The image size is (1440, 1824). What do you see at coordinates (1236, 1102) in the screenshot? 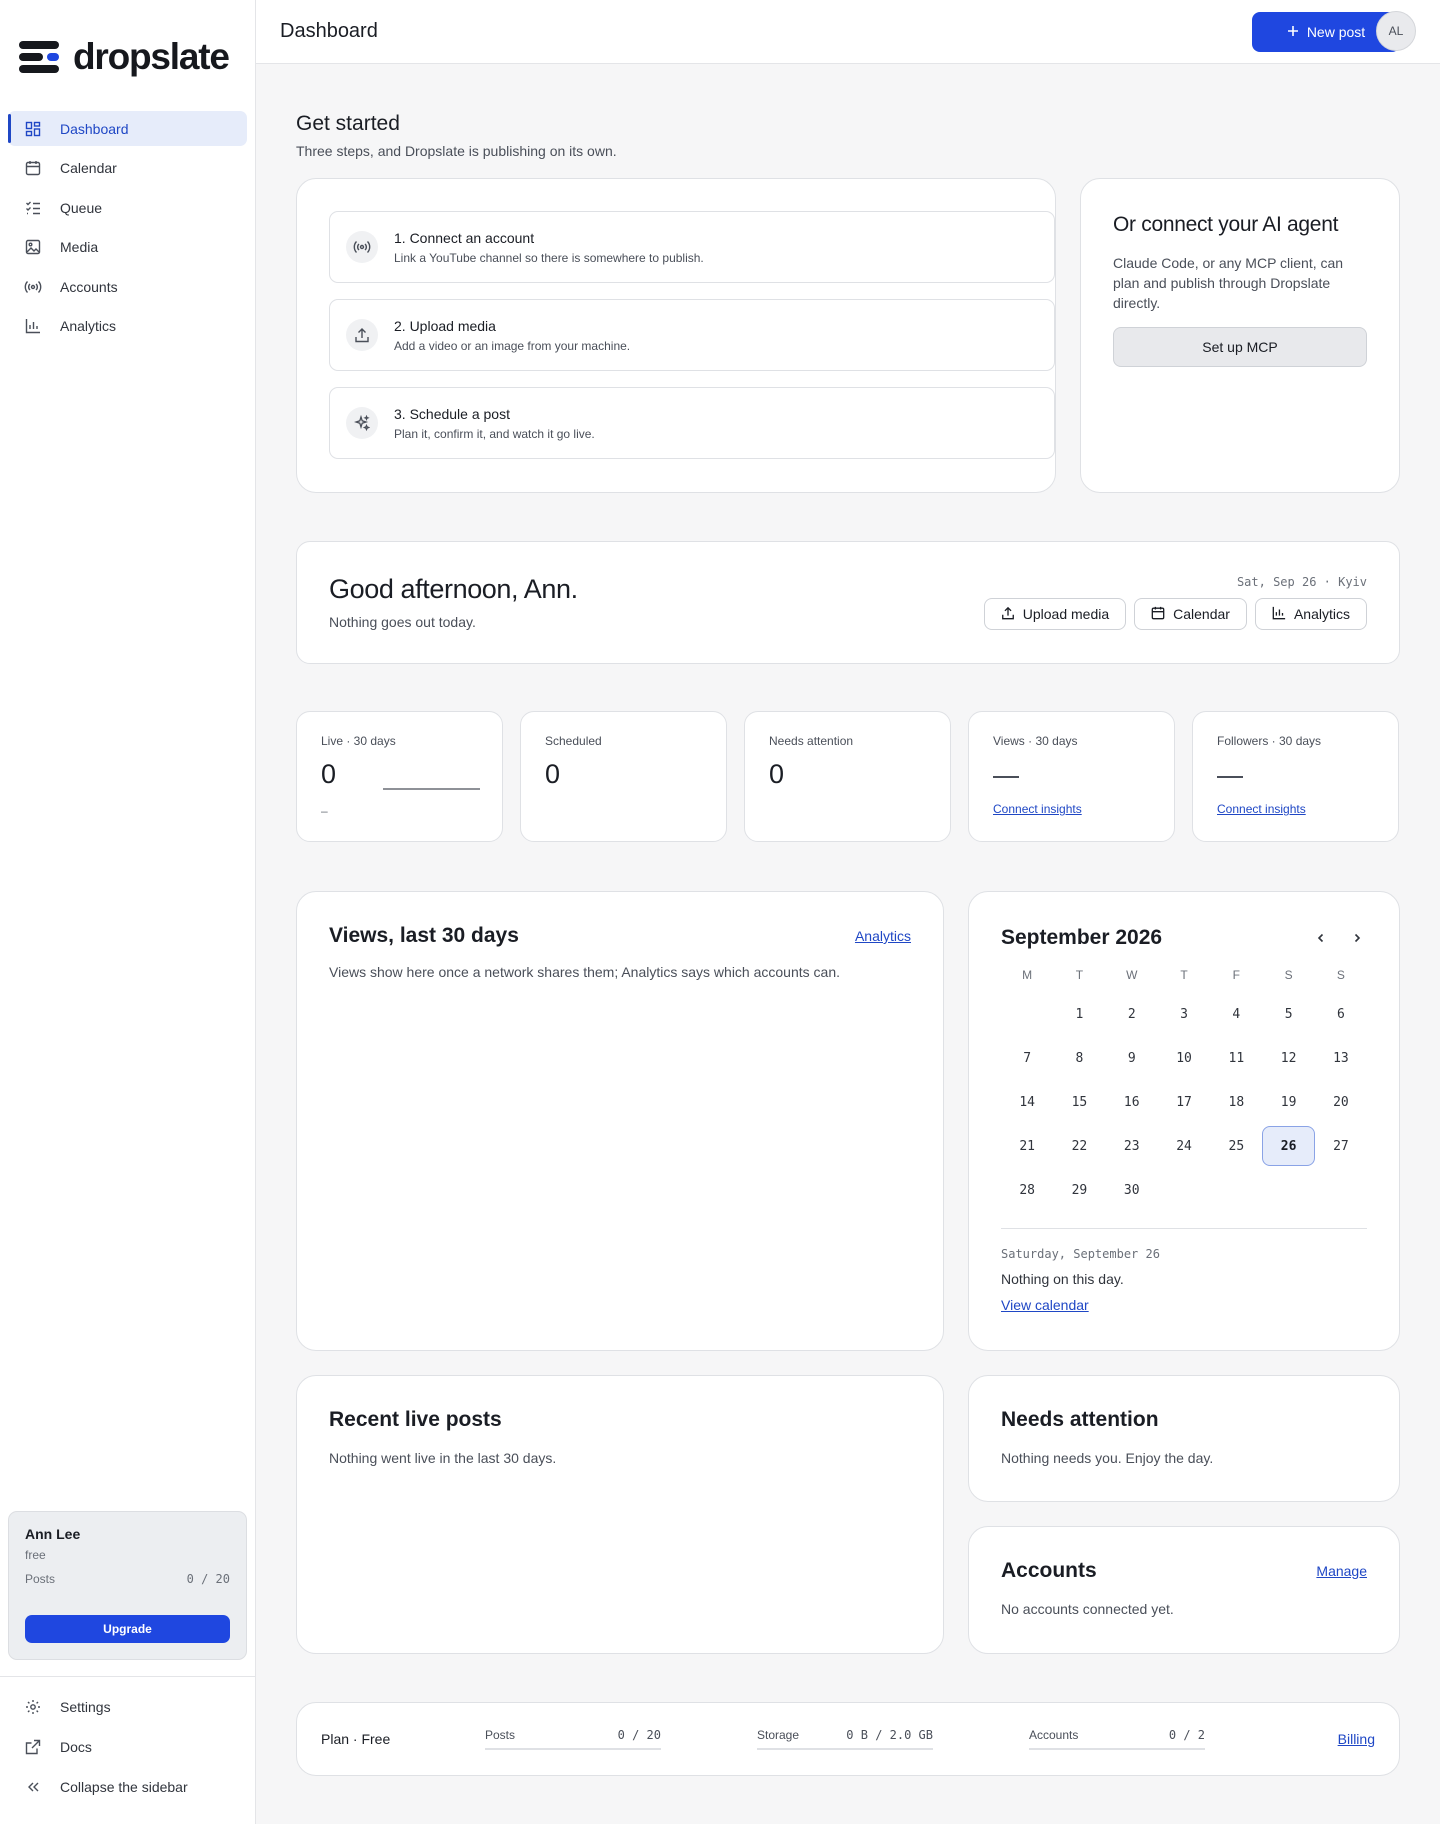
I see `calendar-day: 18` at bounding box center [1236, 1102].